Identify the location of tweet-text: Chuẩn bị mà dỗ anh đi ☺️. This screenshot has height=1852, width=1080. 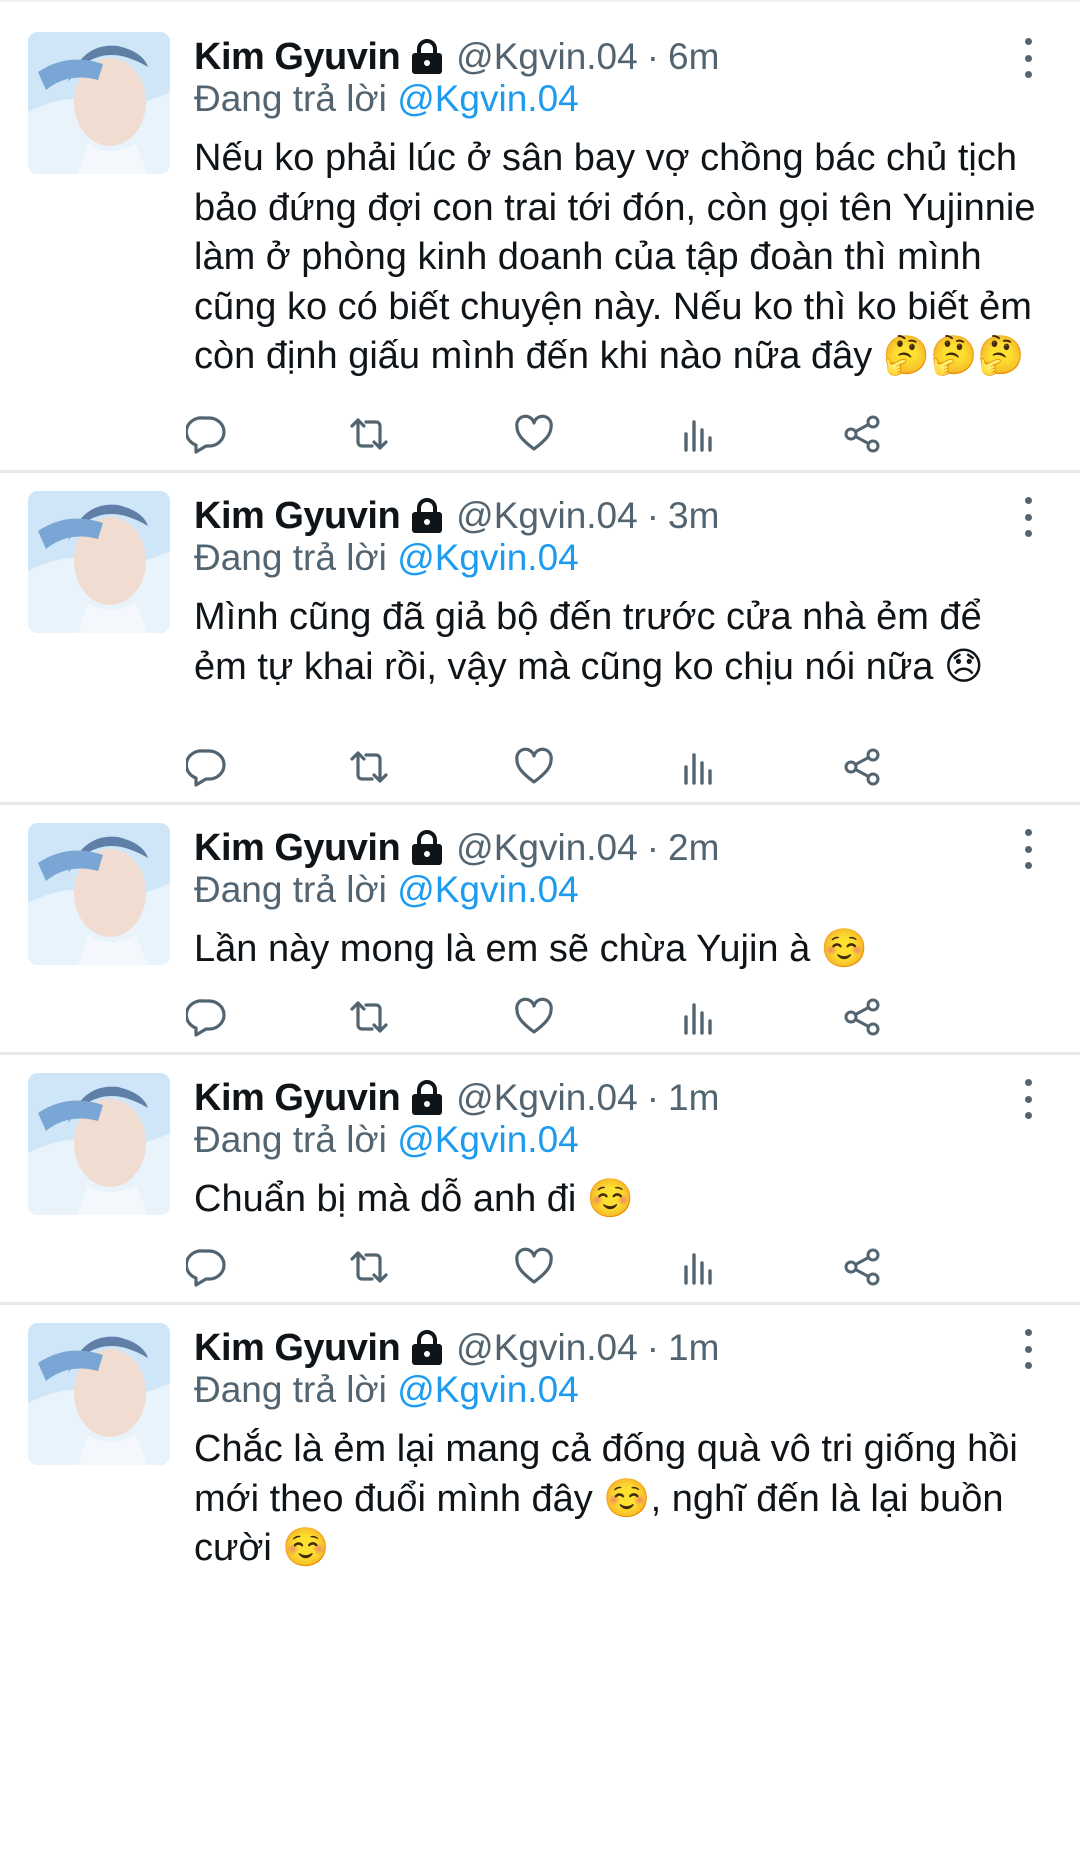
(414, 1199).